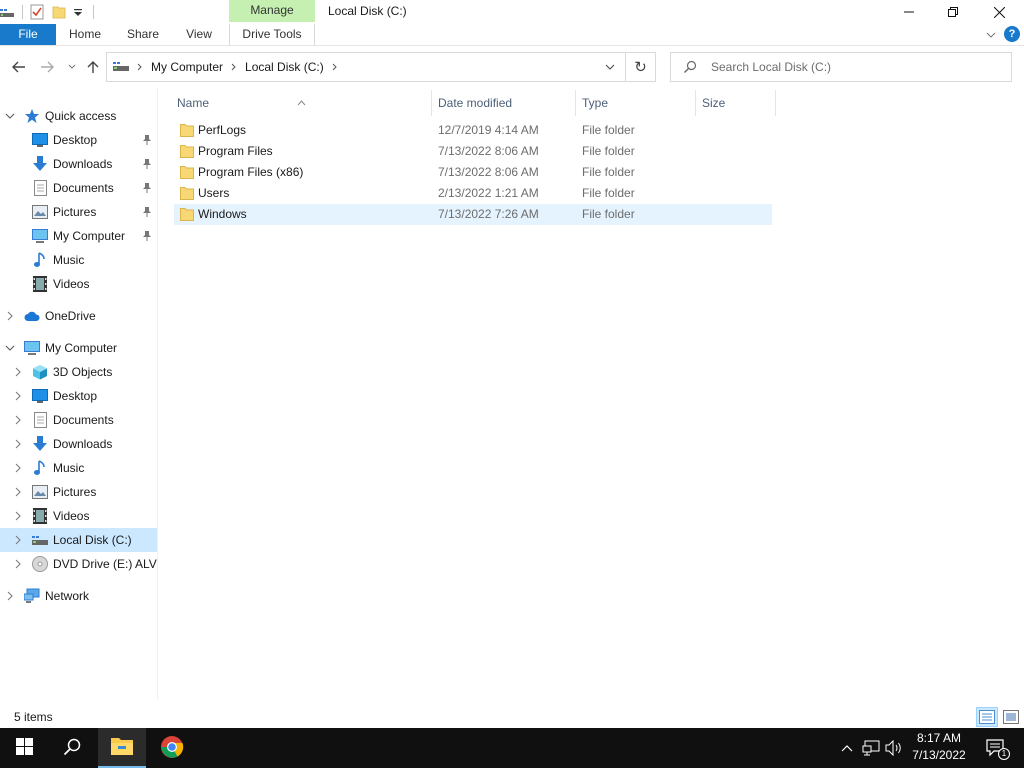 This screenshot has height=768, width=1024. I want to click on nav-my-computer: My Computer, so click(78, 348).